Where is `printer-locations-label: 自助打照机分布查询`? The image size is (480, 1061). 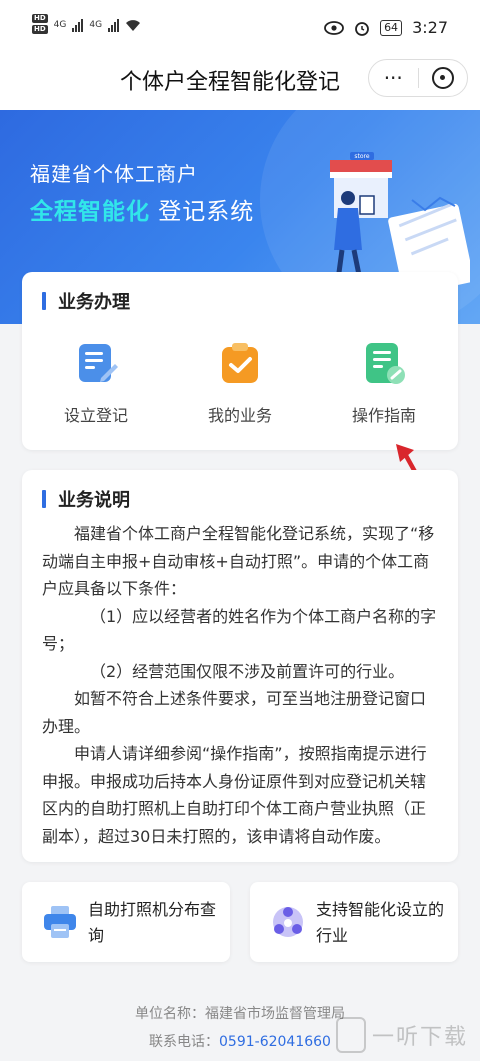 printer-locations-label: 自助打照机分布查询 is located at coordinates (152, 922).